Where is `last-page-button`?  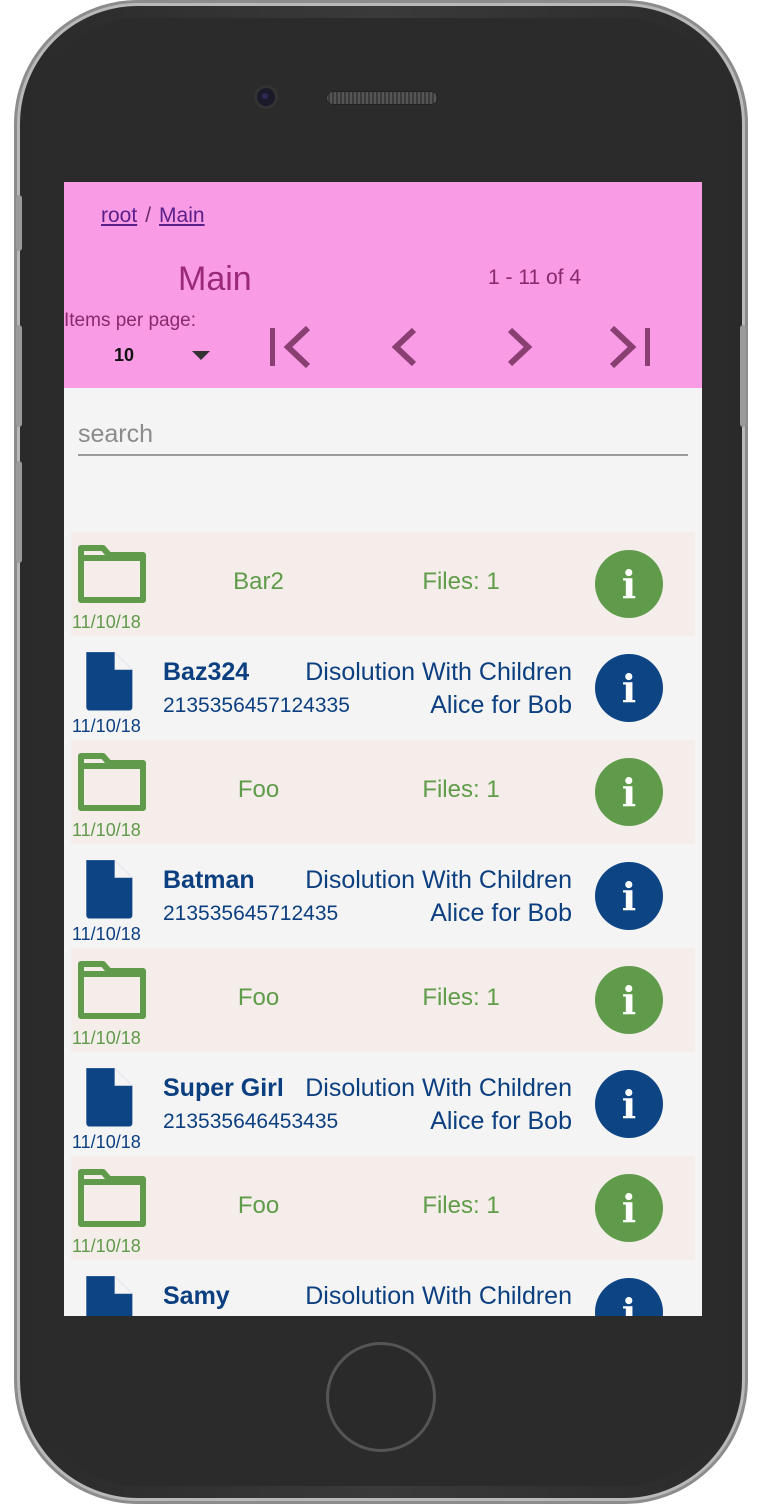
last-page-button is located at coordinates (630, 347).